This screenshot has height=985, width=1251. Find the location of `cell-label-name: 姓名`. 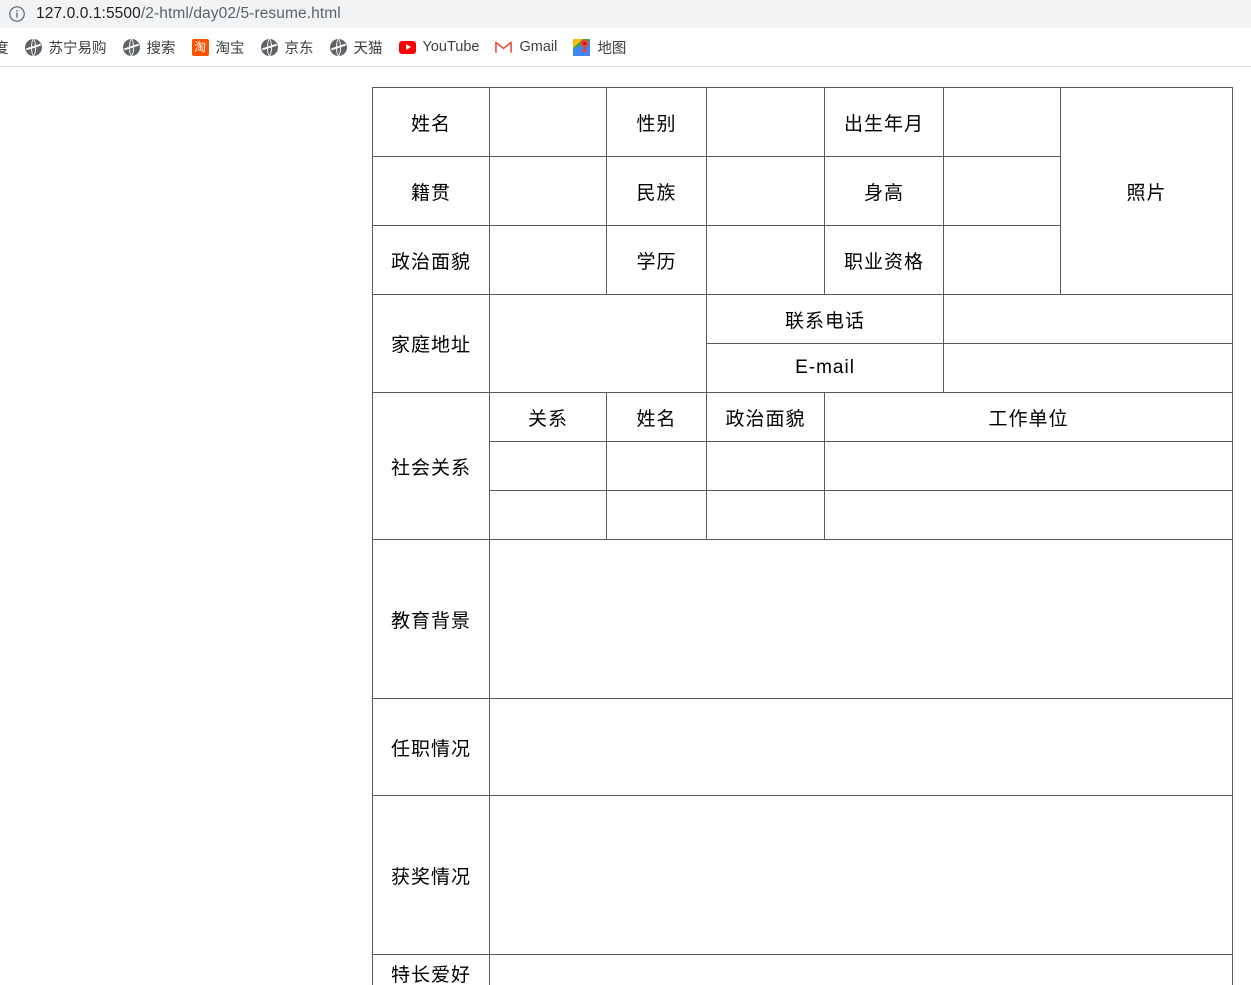

cell-label-name: 姓名 is located at coordinates (431, 122).